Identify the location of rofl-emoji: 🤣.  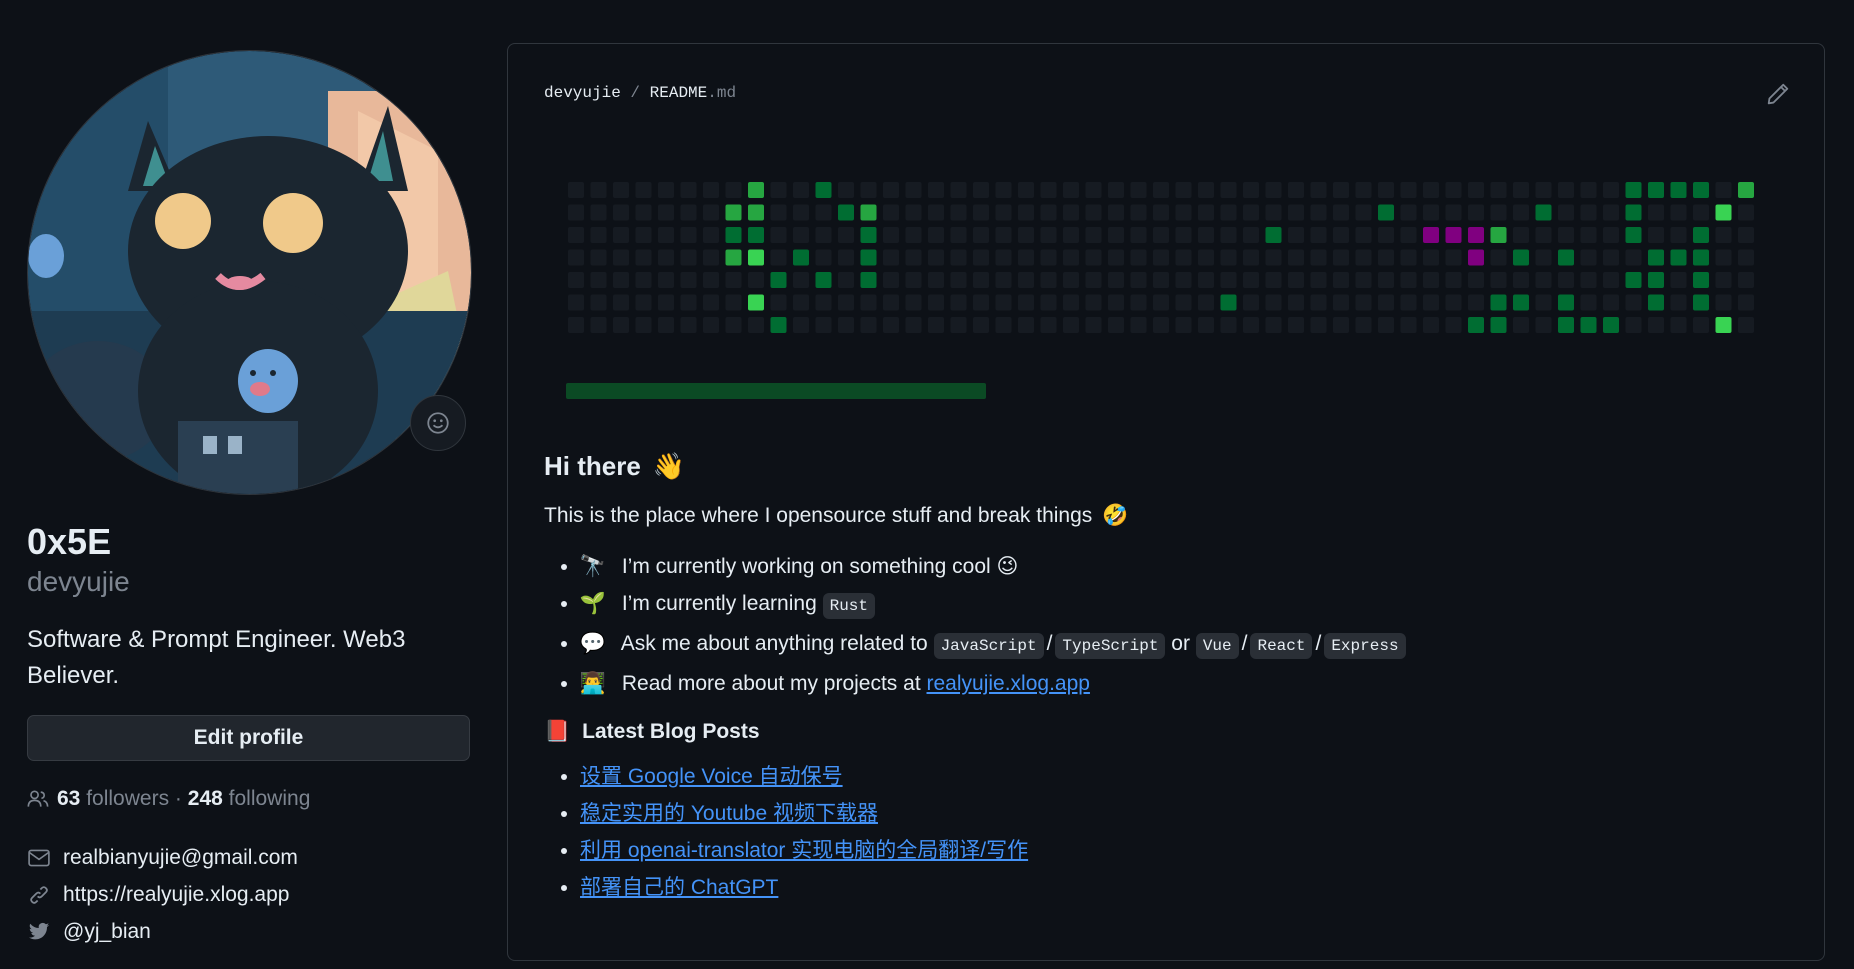
(1115, 515).